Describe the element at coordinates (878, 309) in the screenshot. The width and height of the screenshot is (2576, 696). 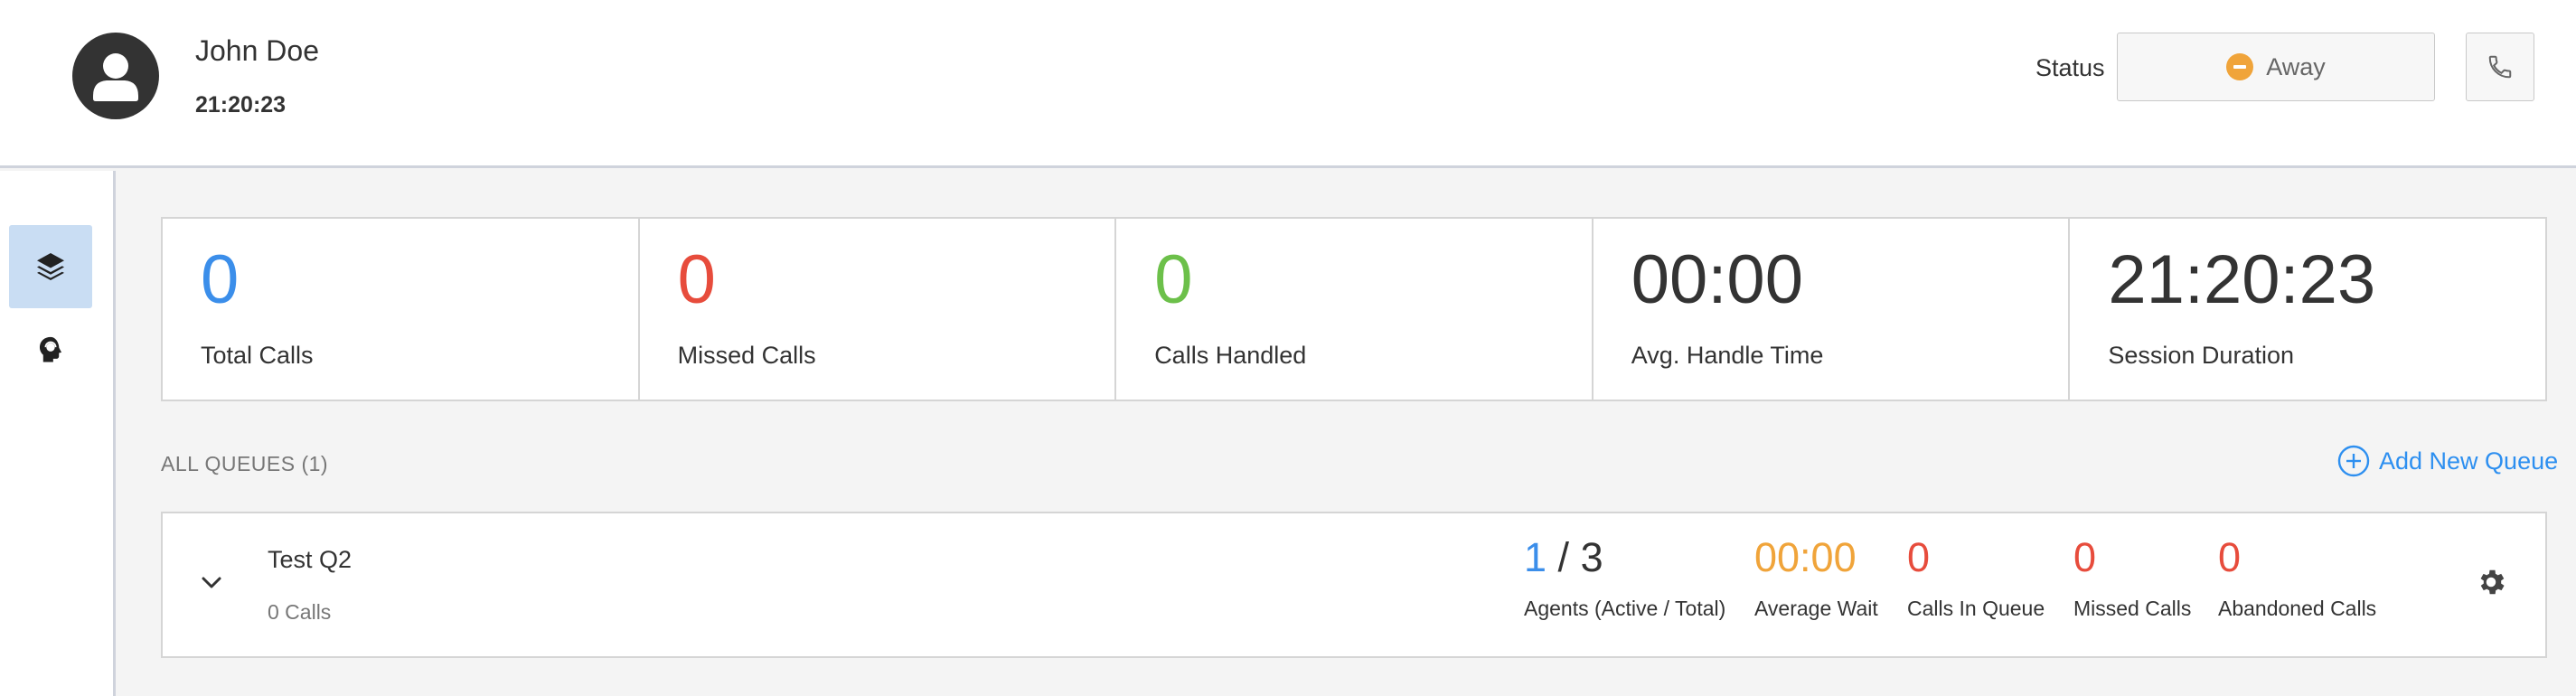
I see `stat-missed-calls: 0 Missed Calls` at that location.